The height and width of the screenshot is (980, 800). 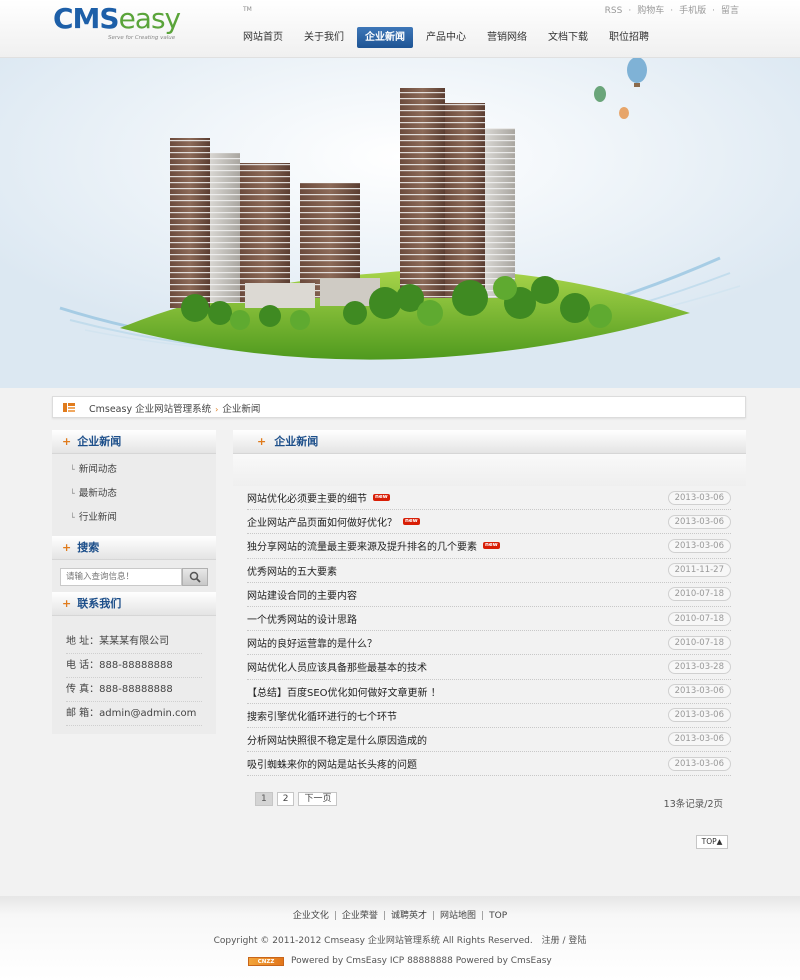 What do you see at coordinates (629, 37) in the screenshot?
I see `nav-jobs: 职位招聘` at bounding box center [629, 37].